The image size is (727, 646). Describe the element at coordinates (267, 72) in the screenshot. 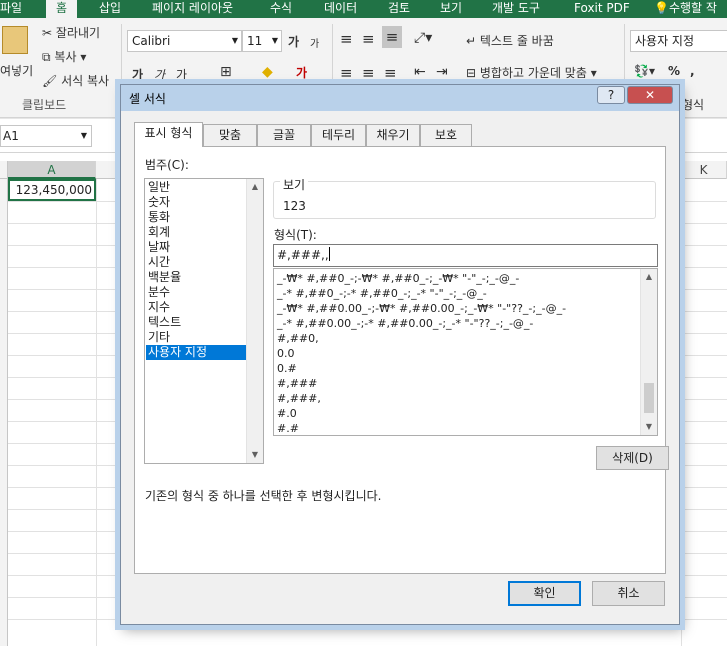

I see `fill-color-icon: ◆` at that location.